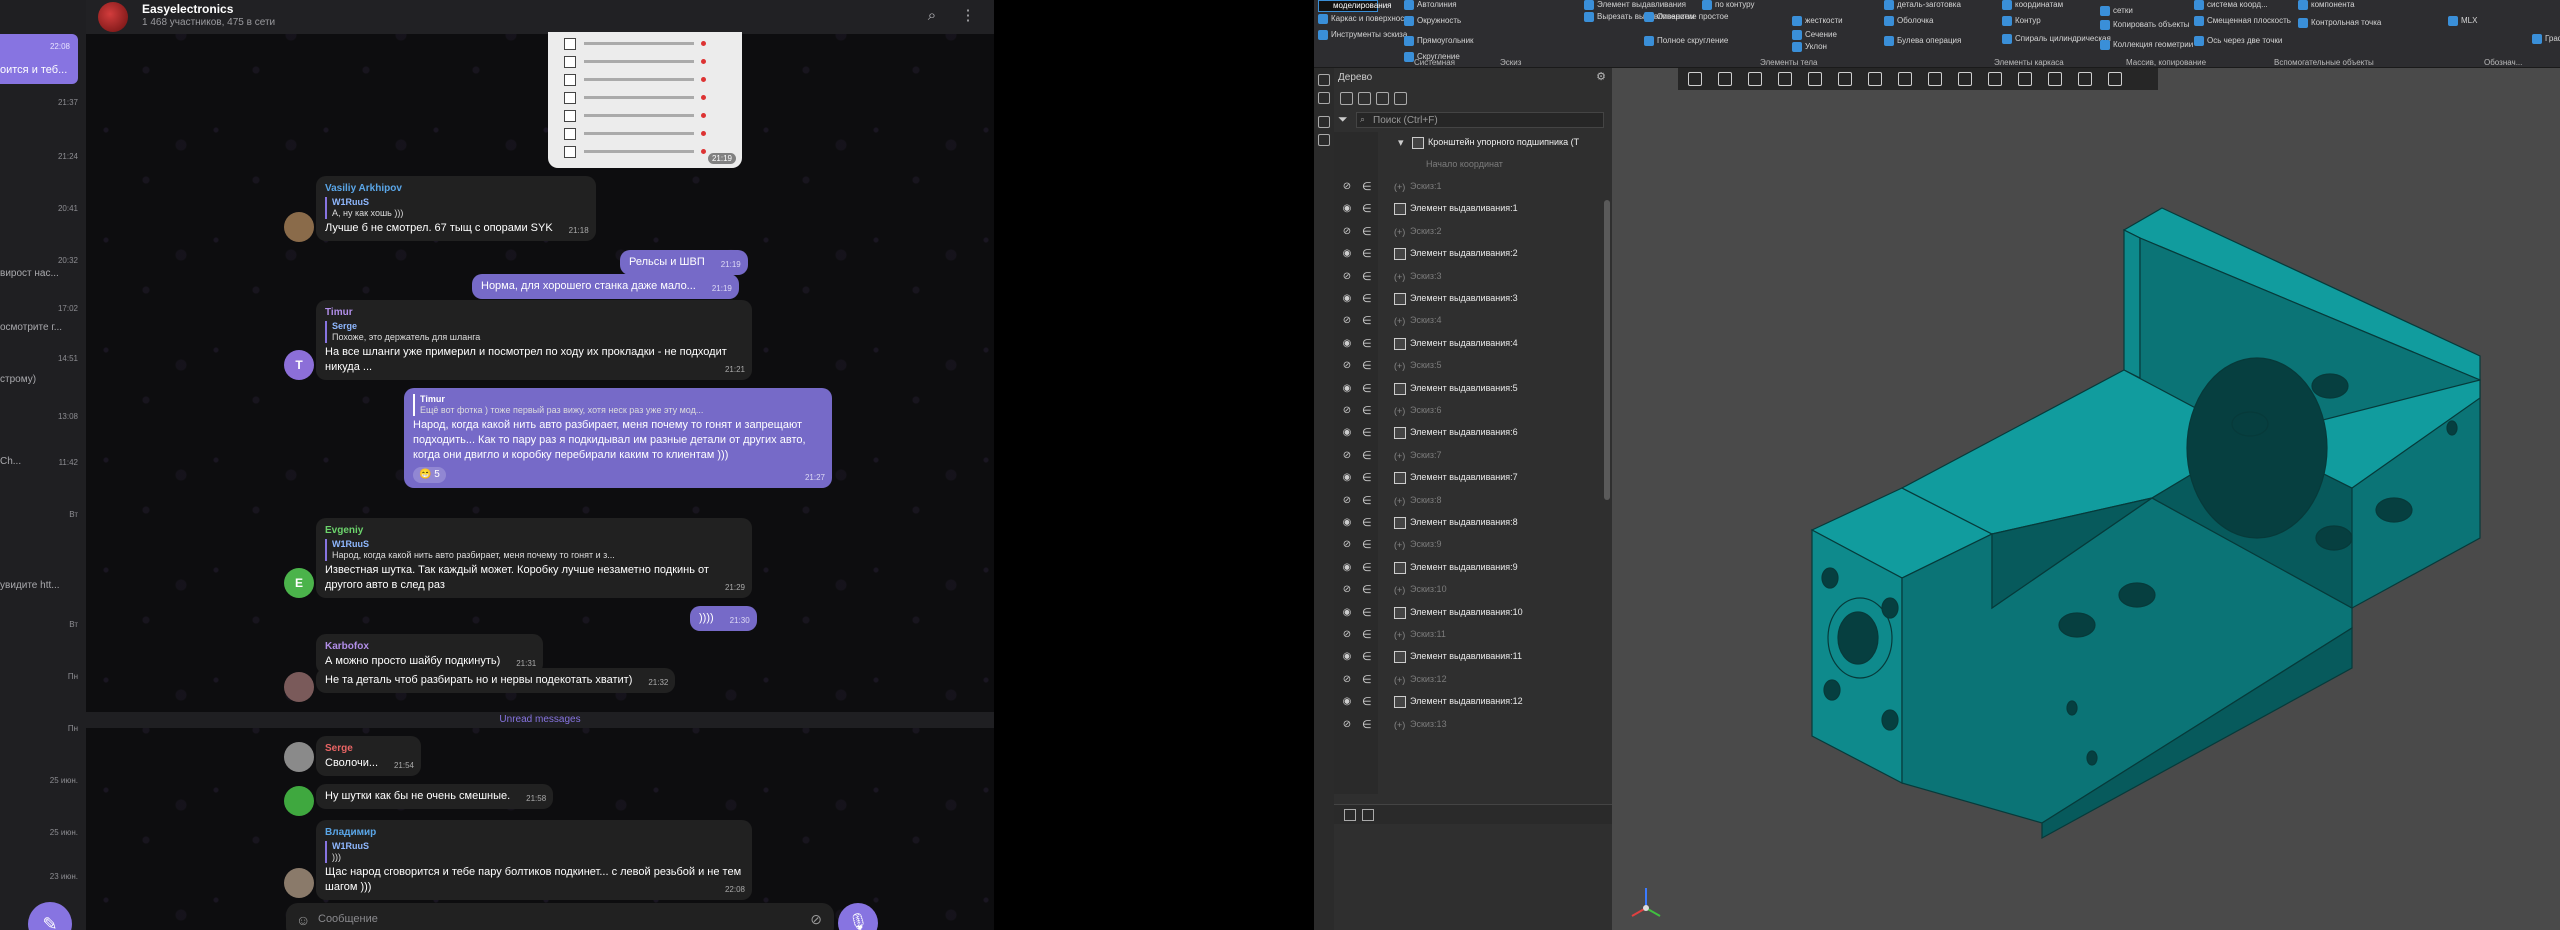 The image size is (2560, 930). I want to click on message-author: Serge, so click(368, 748).